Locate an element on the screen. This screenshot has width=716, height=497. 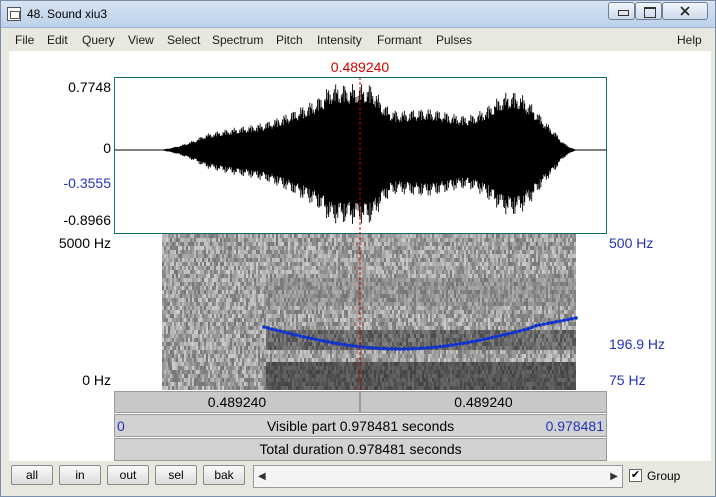
window-icon is located at coordinates (14, 14).